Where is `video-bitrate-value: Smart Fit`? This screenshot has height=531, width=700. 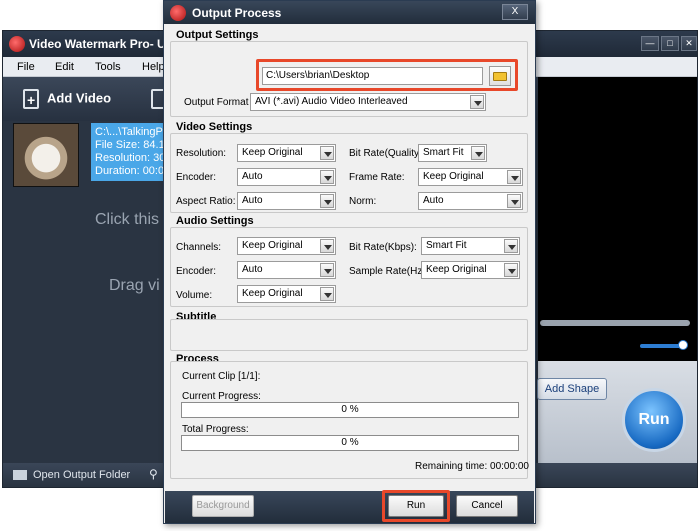 video-bitrate-value: Smart Fit is located at coordinates (443, 152).